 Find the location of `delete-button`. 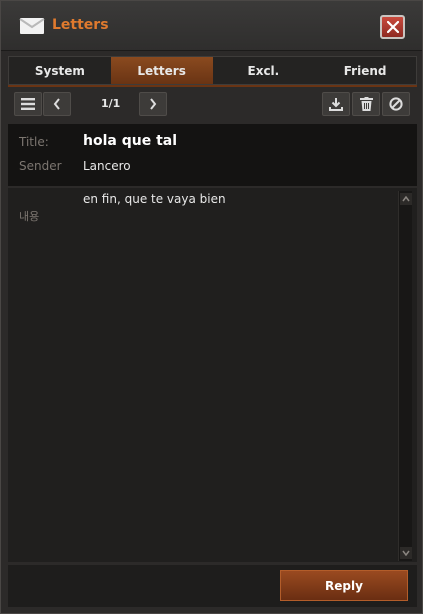

delete-button is located at coordinates (366, 104).